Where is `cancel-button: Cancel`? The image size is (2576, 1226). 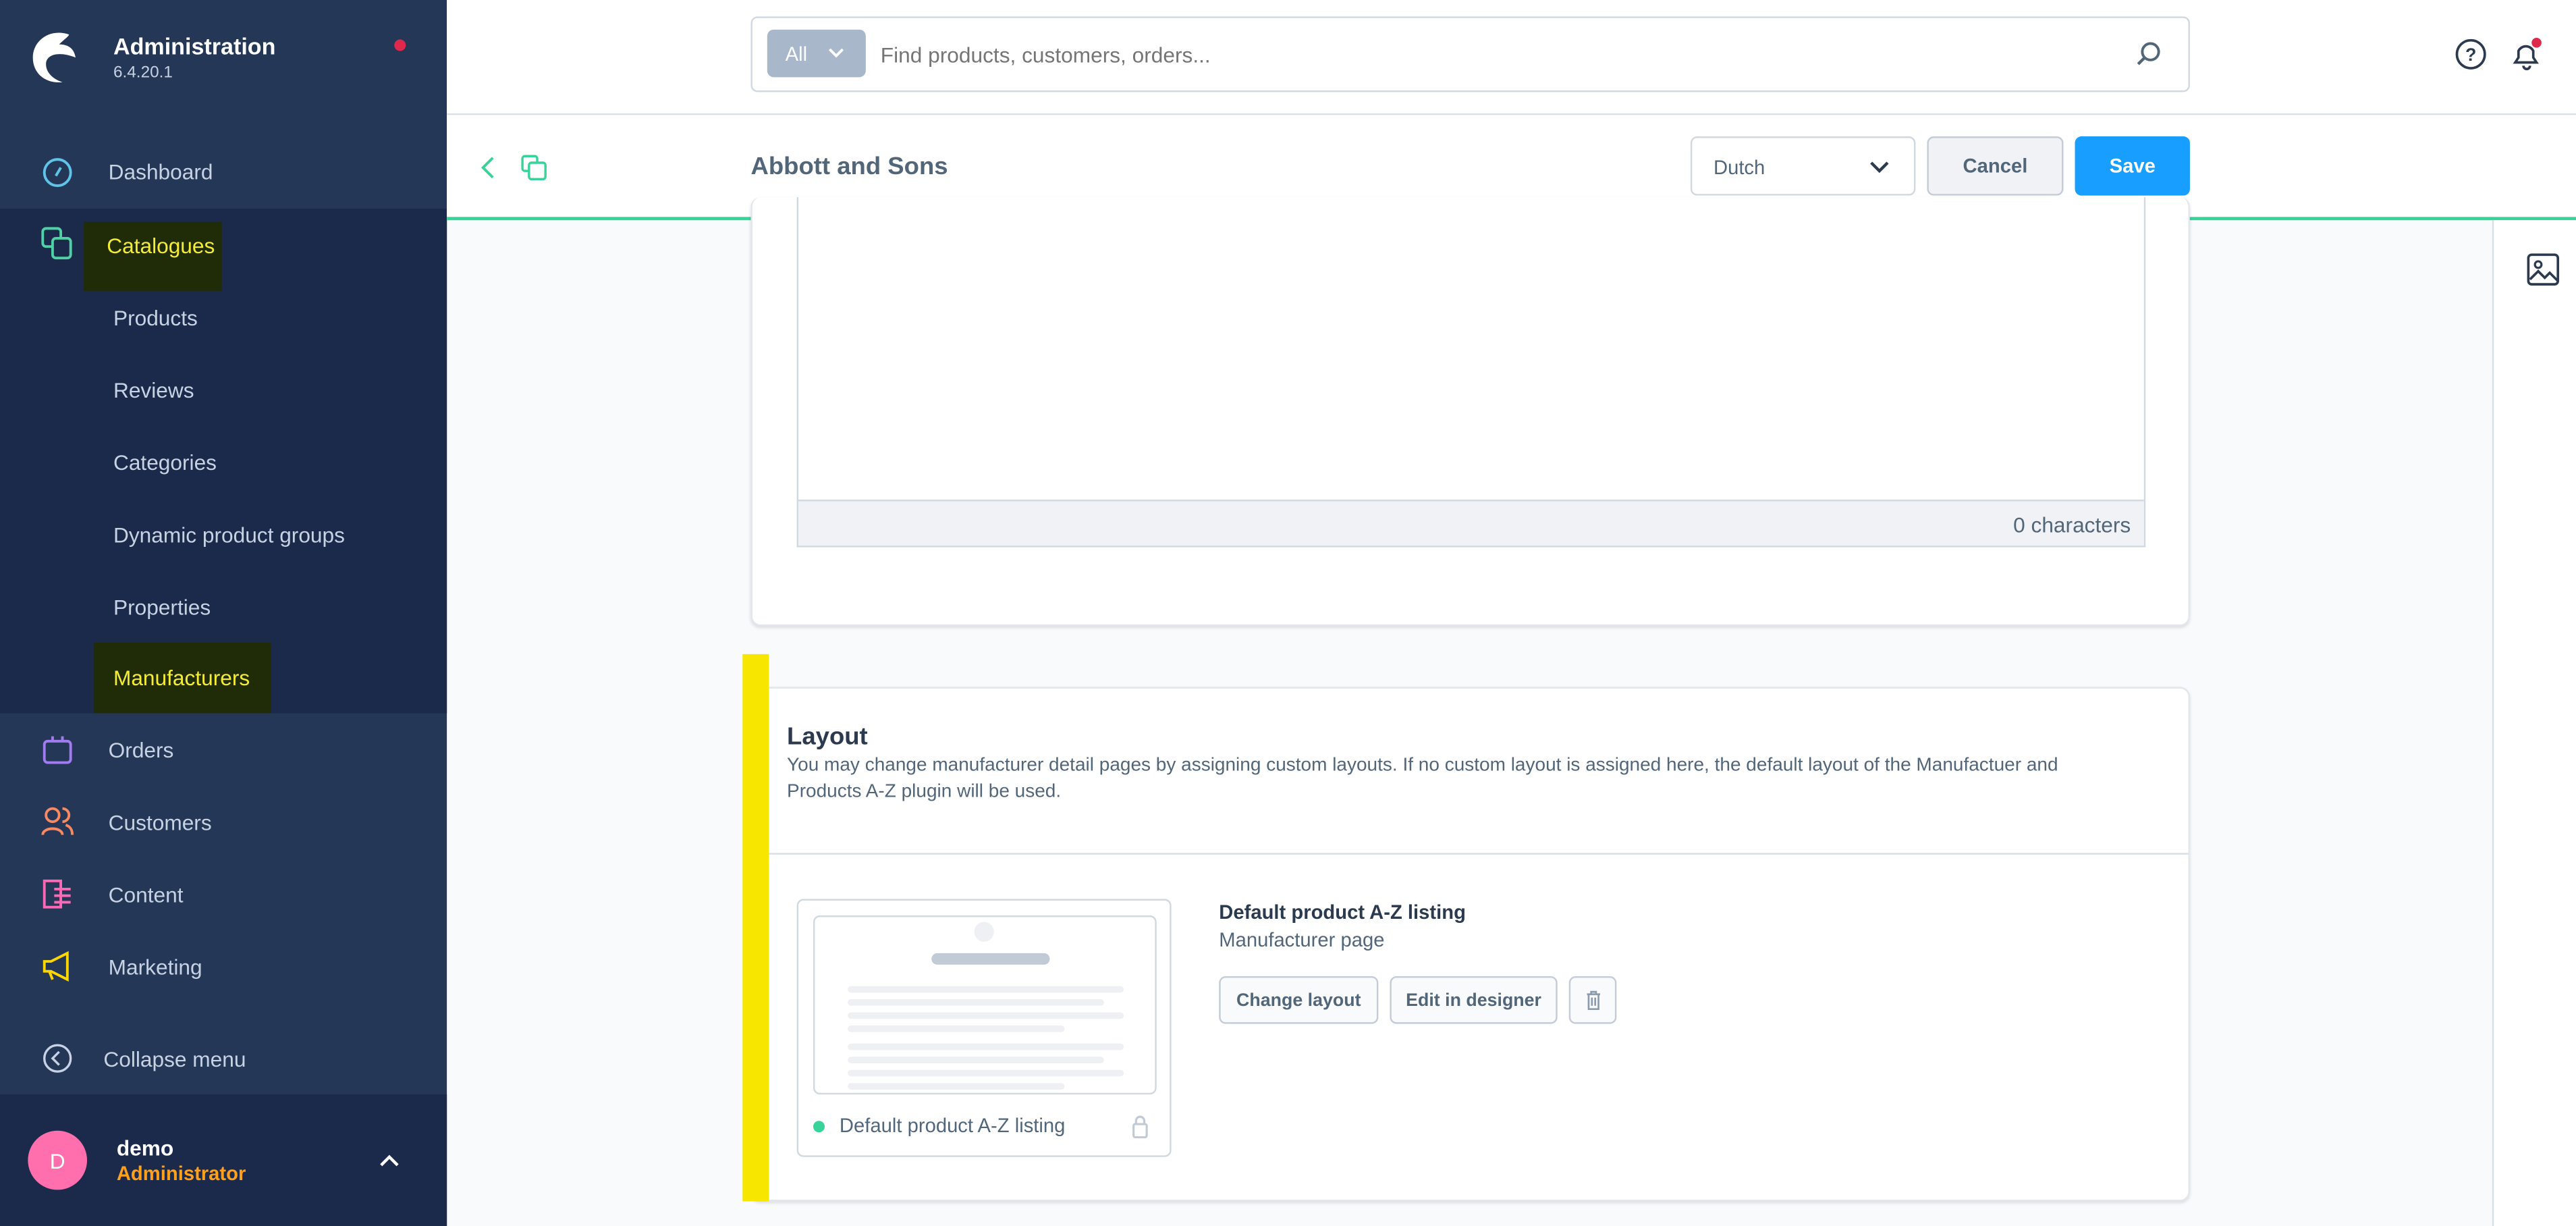
cancel-button: Cancel is located at coordinates (1995, 166).